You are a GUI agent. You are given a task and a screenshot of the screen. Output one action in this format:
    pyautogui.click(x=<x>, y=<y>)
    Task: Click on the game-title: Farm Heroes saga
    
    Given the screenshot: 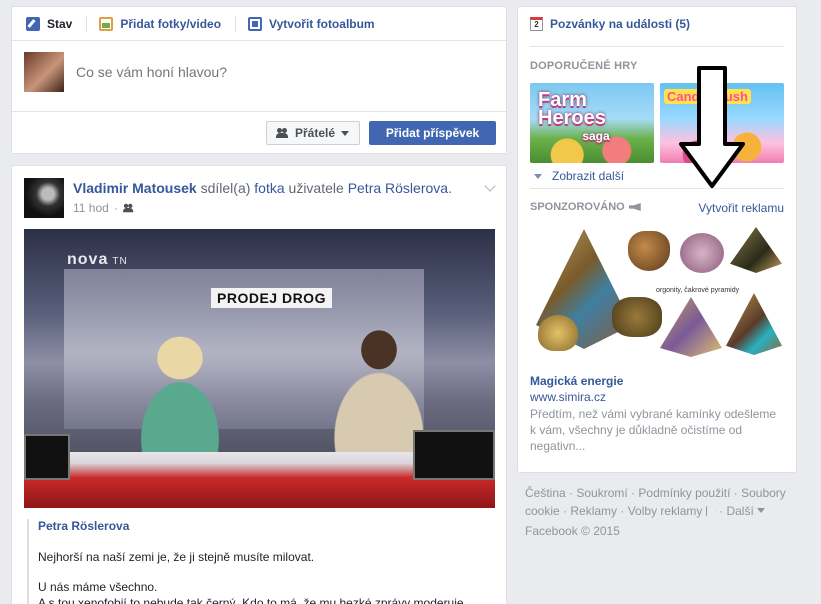 What is the action you would take?
    pyautogui.click(x=574, y=116)
    